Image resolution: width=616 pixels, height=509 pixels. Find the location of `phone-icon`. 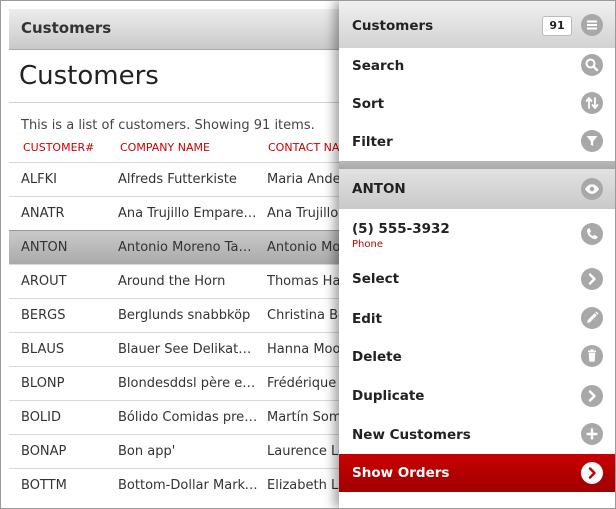

phone-icon is located at coordinates (592, 234).